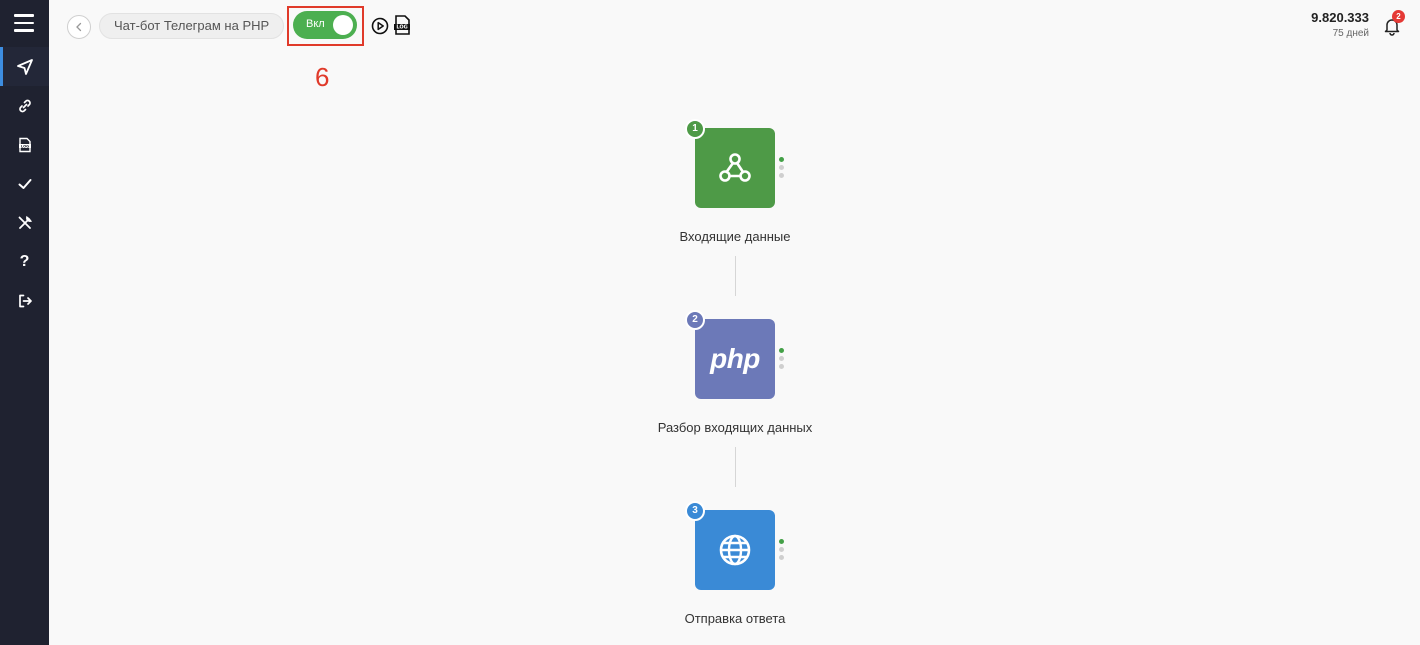  I want to click on sidebar-item-help: ?, so click(24, 261).